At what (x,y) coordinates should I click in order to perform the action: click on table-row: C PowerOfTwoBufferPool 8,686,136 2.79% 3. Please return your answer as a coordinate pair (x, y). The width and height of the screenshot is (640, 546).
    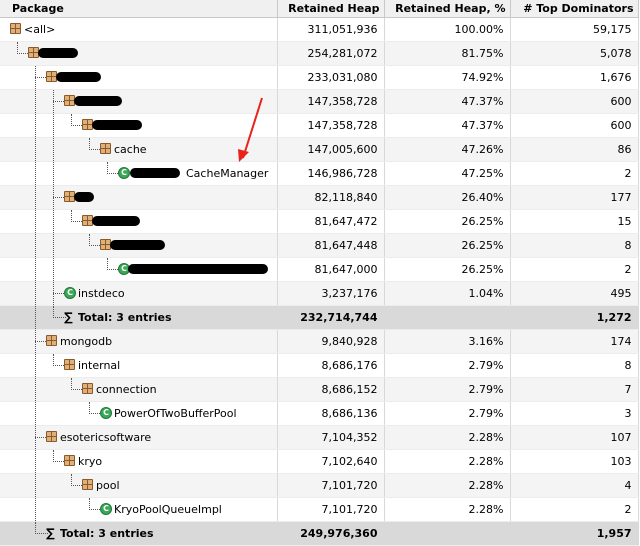
    Looking at the image, I should click on (319, 413).